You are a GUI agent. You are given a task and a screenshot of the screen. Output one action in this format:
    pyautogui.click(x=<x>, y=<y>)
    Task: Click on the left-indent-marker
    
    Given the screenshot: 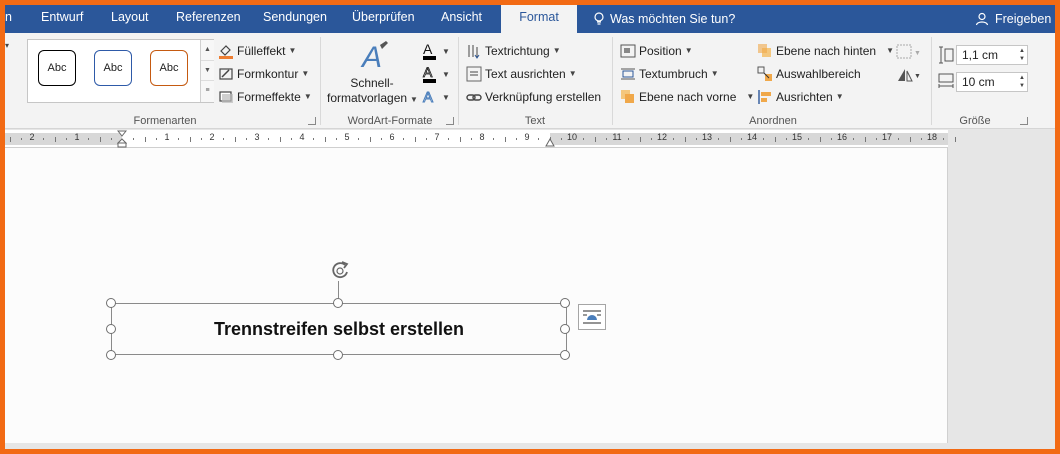 What is the action you would take?
    pyautogui.click(x=122, y=139)
    